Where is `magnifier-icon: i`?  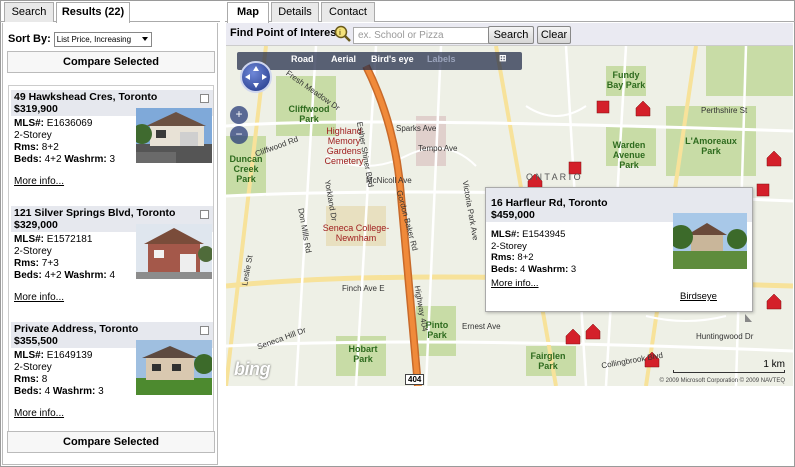 magnifier-icon: i is located at coordinates (343, 34).